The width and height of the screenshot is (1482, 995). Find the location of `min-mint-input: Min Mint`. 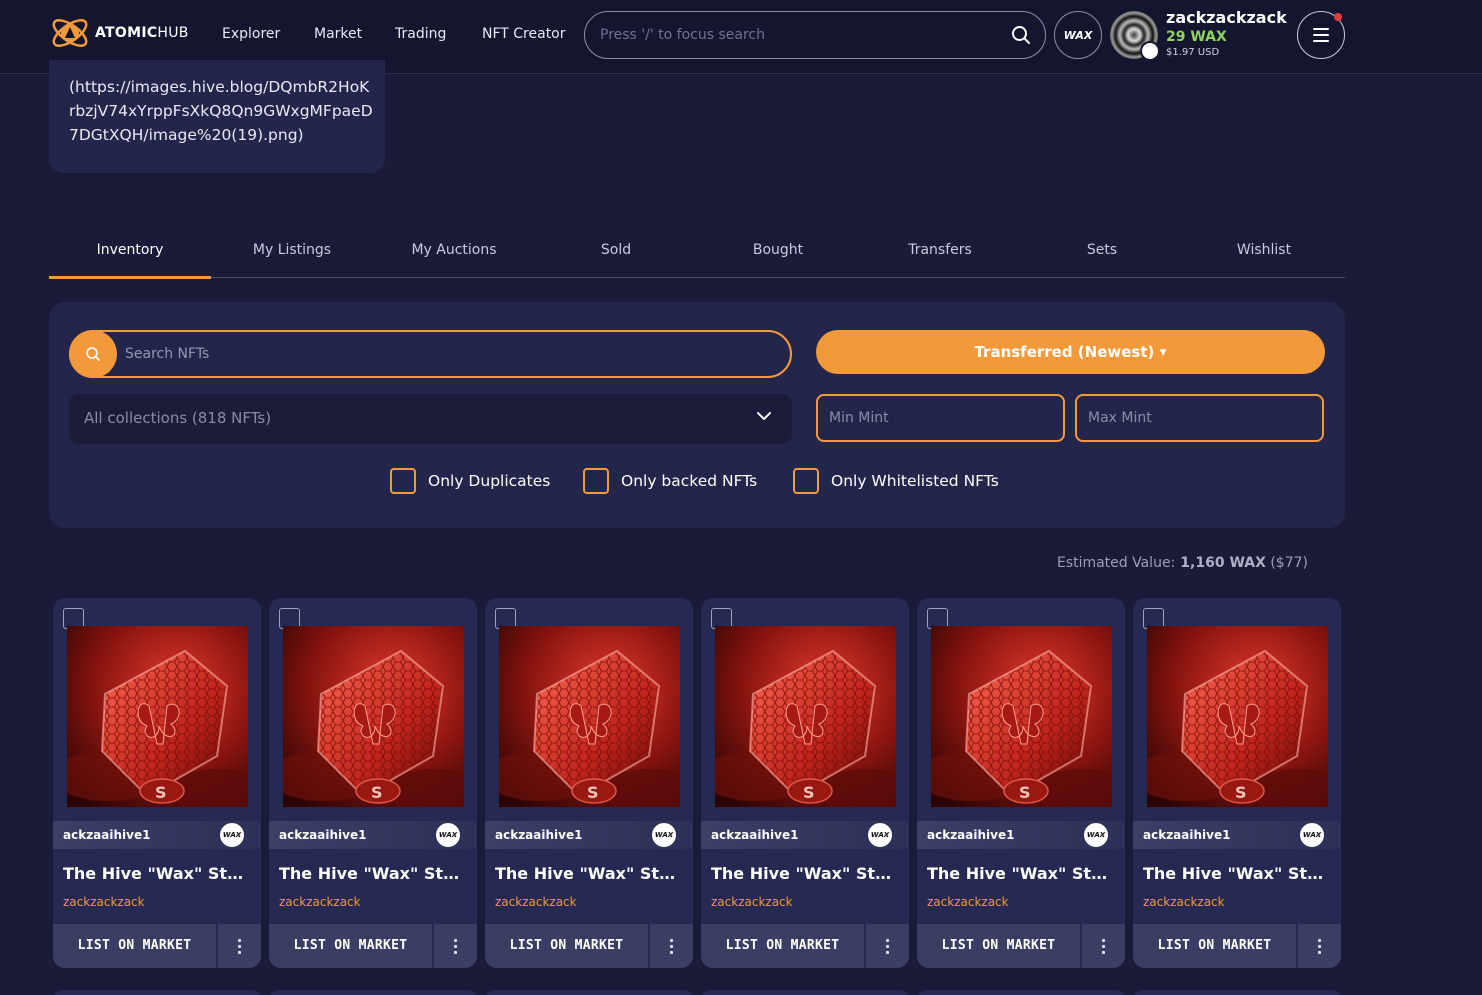

min-mint-input: Min Mint is located at coordinates (940, 418).